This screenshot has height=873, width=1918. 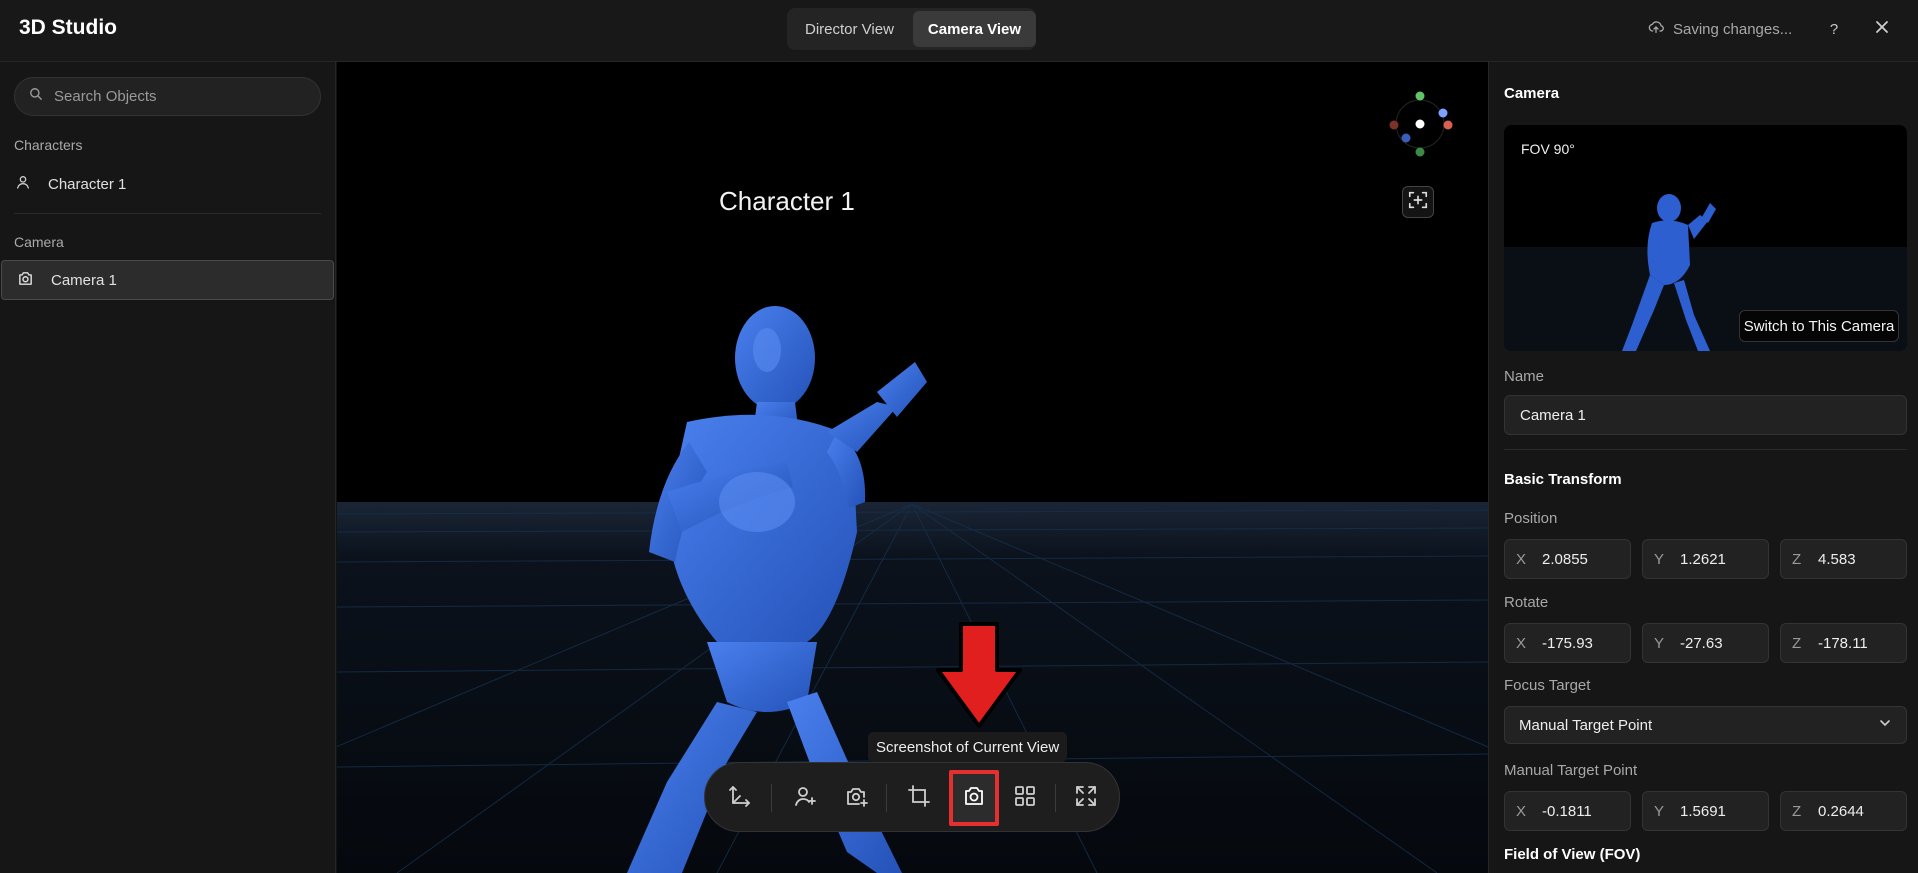 I want to click on character-name-label: Character 1, so click(x=787, y=201).